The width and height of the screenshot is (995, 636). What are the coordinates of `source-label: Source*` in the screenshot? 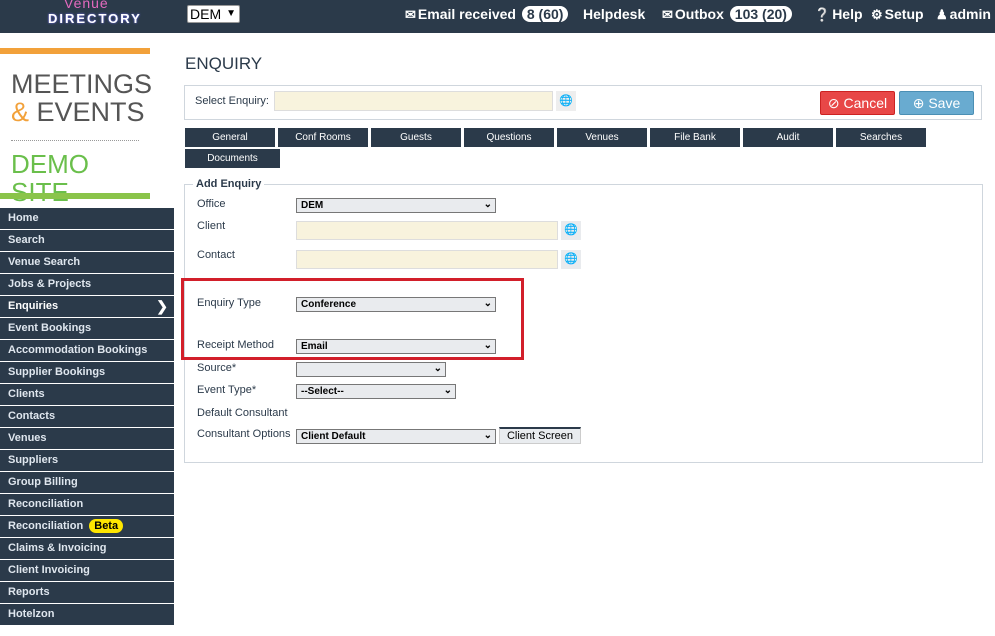 It's located at (217, 368).